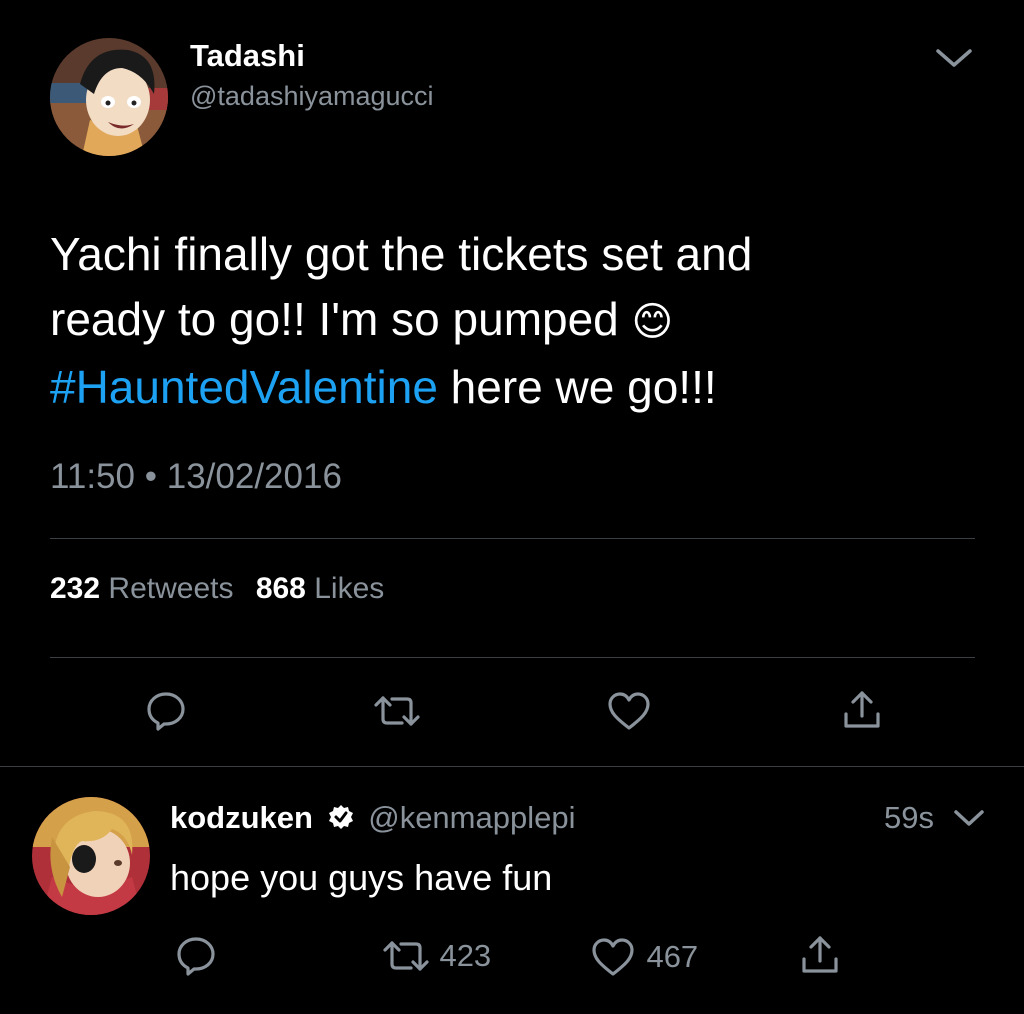 This screenshot has height=1014, width=1024. Describe the element at coordinates (436, 956) in the screenshot. I see `reply-retweet-button: 423` at that location.